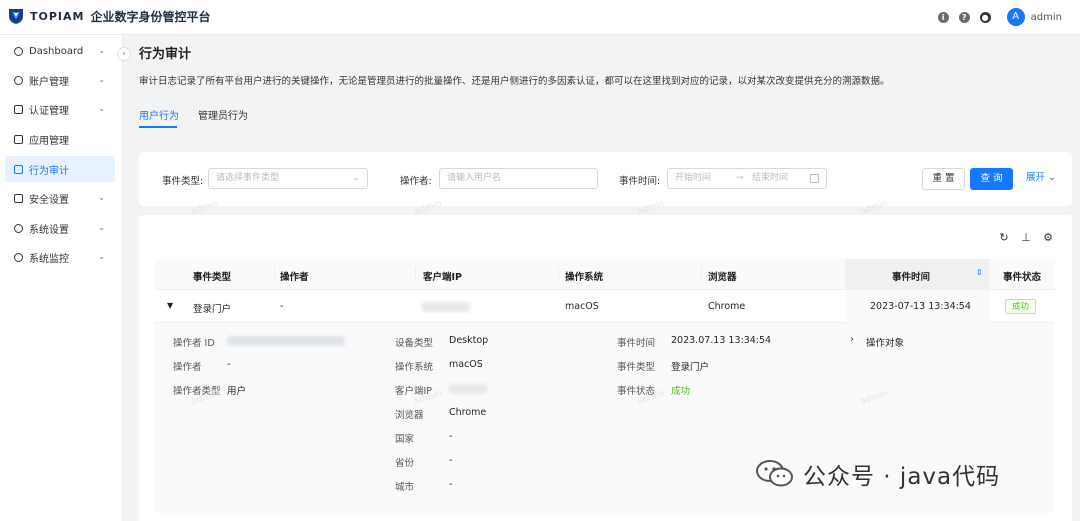 The width and height of the screenshot is (1080, 521). I want to click on wechat-overlay: 公众号 · java代码, so click(877, 474).